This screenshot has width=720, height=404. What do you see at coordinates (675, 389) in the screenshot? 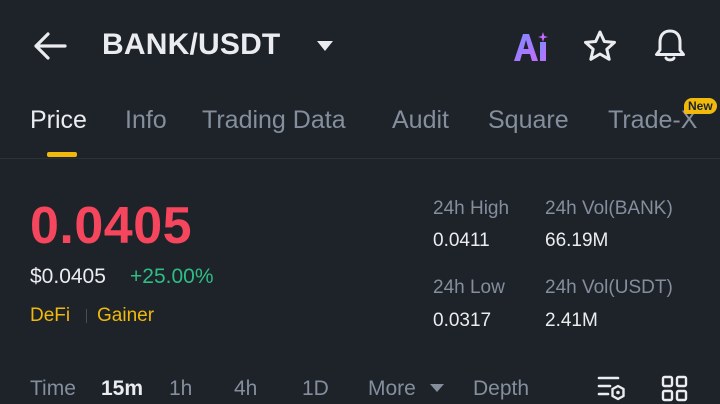
I see `layout-grid-icon` at bounding box center [675, 389].